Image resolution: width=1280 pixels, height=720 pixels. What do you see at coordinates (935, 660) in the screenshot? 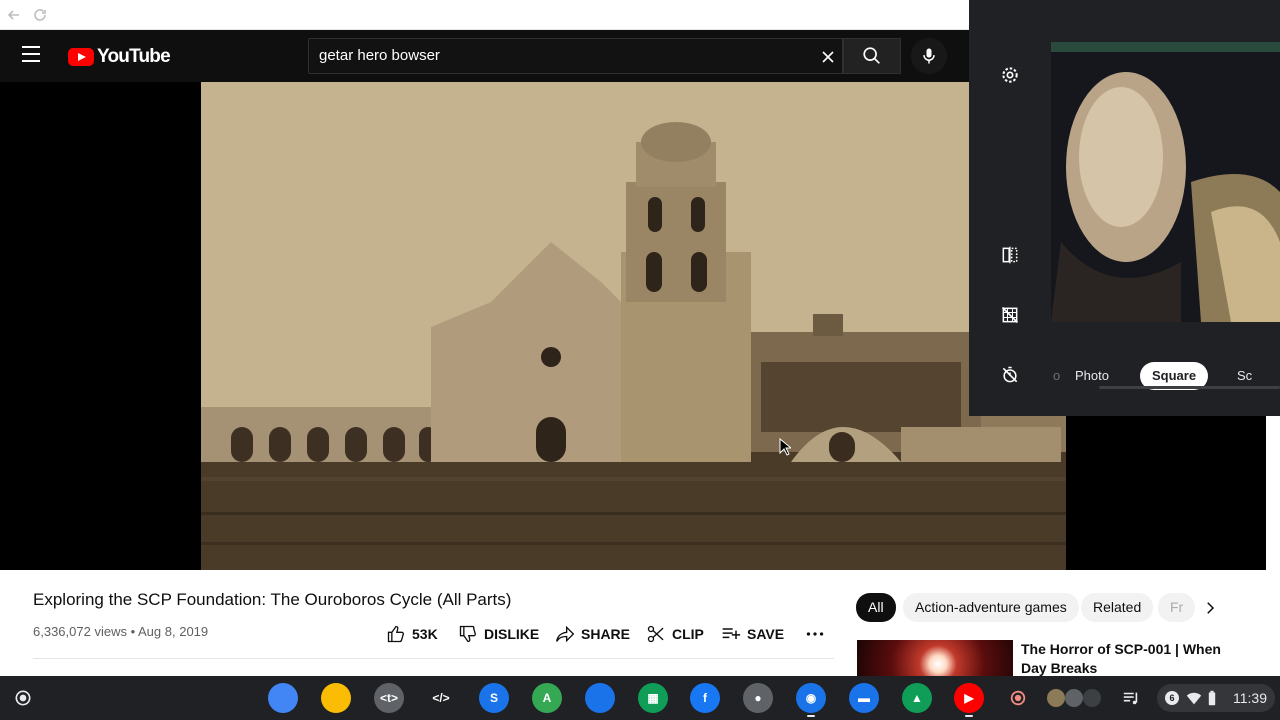
I see `recommended-video-thumbnail` at bounding box center [935, 660].